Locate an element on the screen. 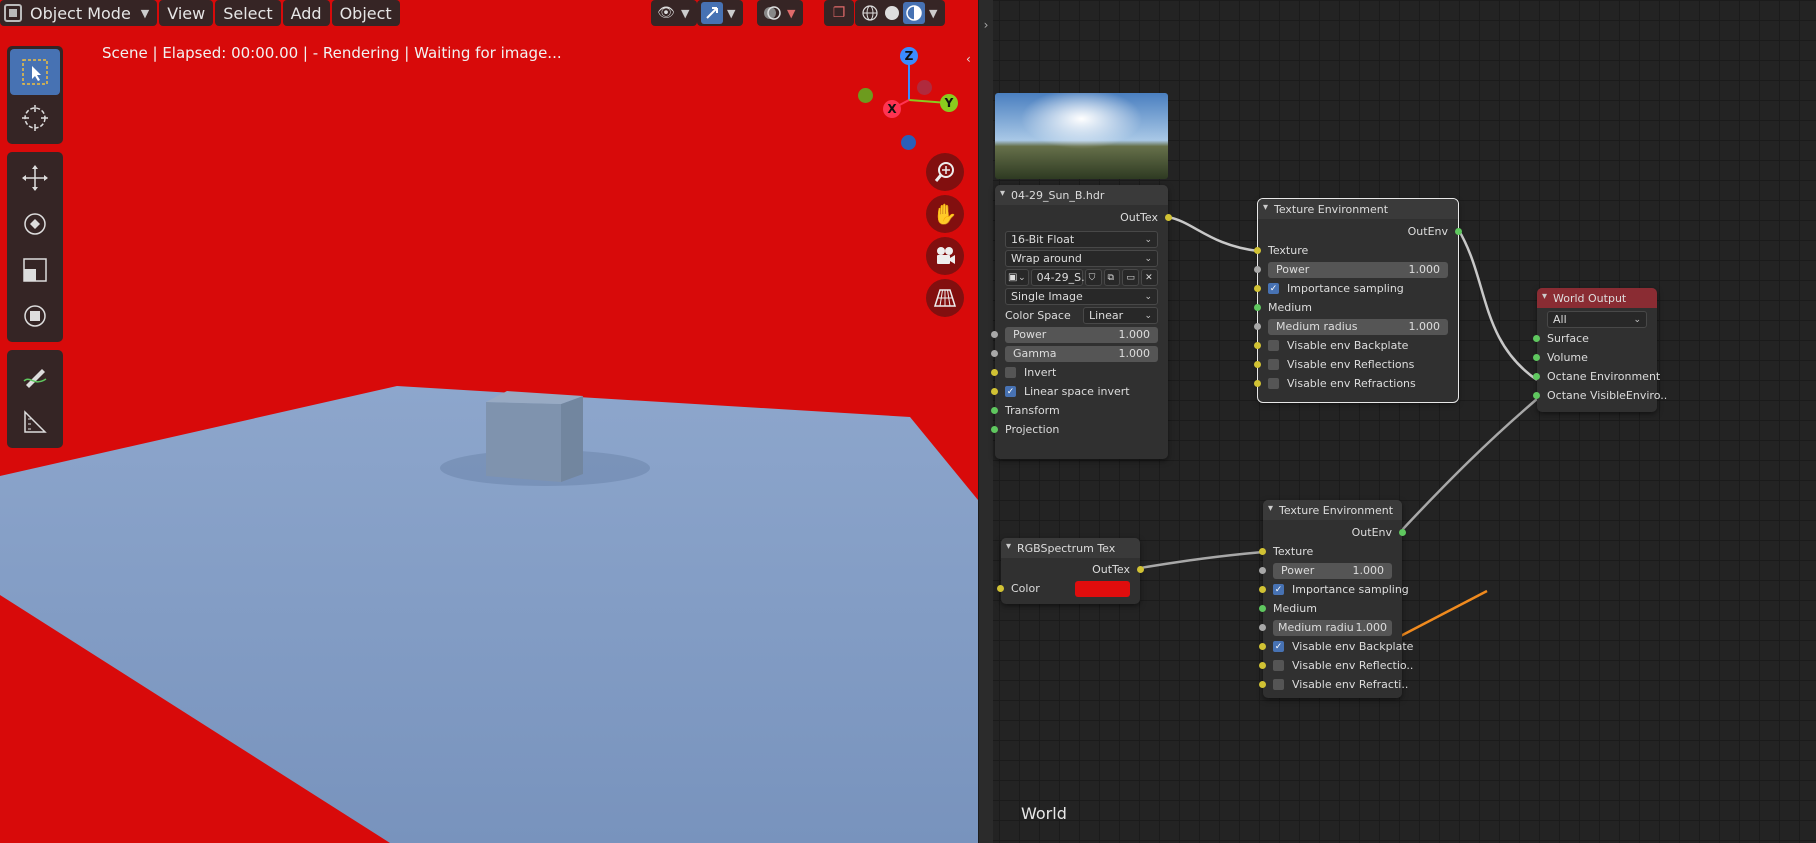  axis-x-ball: X is located at coordinates (892, 109).